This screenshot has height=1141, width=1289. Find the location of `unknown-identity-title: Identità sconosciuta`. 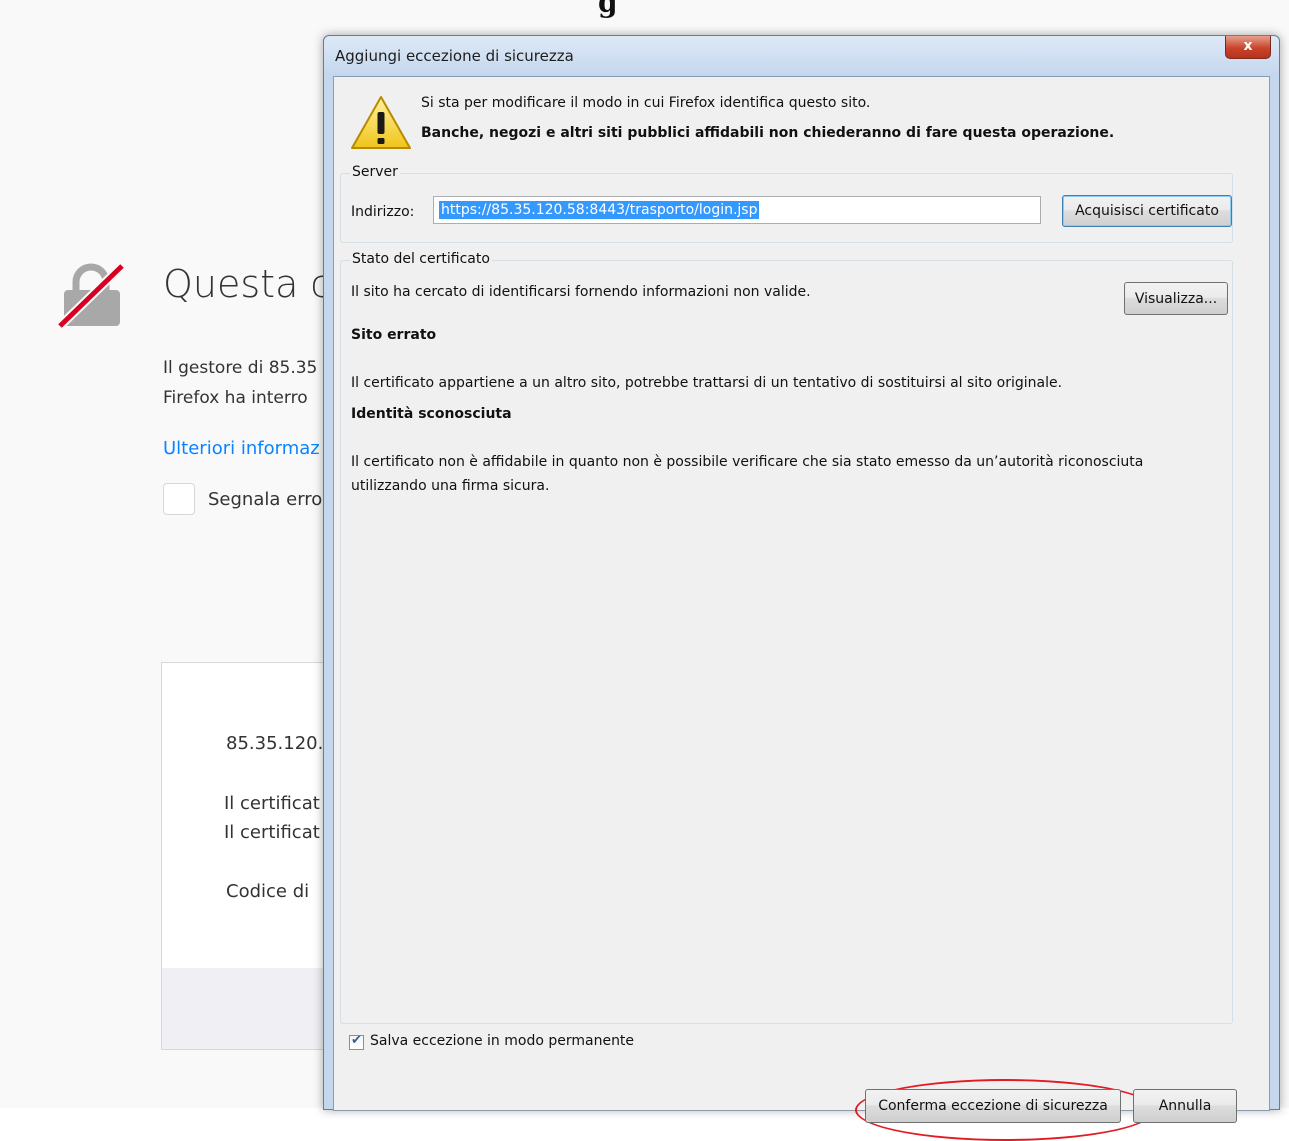

unknown-identity-title: Identità sconosciuta is located at coordinates (431, 414).